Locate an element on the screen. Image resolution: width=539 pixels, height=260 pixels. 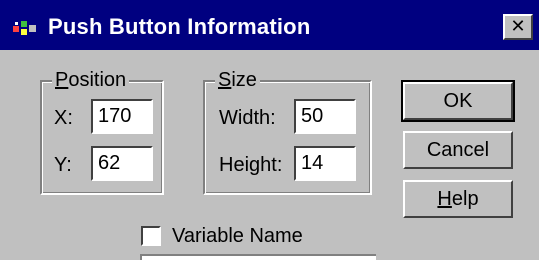
window-title: Push Button Information is located at coordinates (179, 26).